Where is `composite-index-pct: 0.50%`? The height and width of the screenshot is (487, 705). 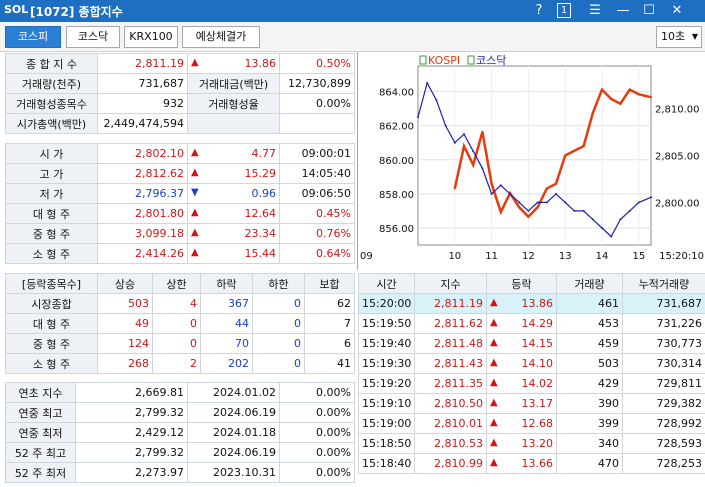 composite-index-pct: 0.50% is located at coordinates (317, 63).